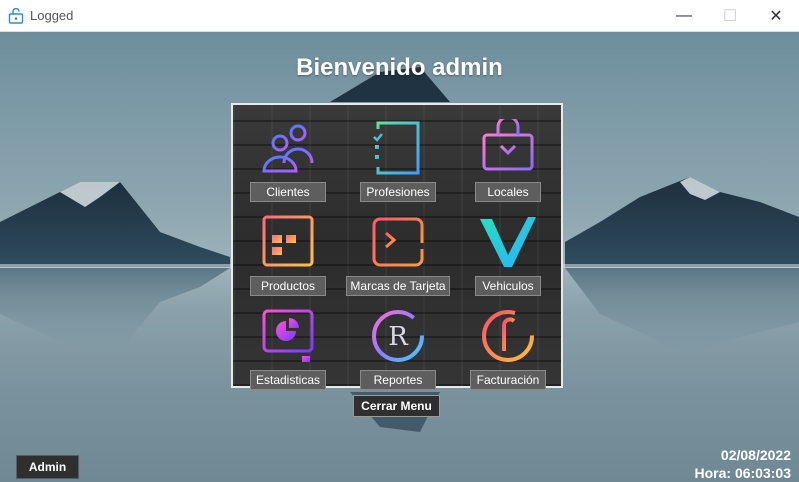 The height and width of the screenshot is (482, 799). What do you see at coordinates (399, 67) in the screenshot?
I see `welcome-heading: Bienvenido admin` at bounding box center [399, 67].